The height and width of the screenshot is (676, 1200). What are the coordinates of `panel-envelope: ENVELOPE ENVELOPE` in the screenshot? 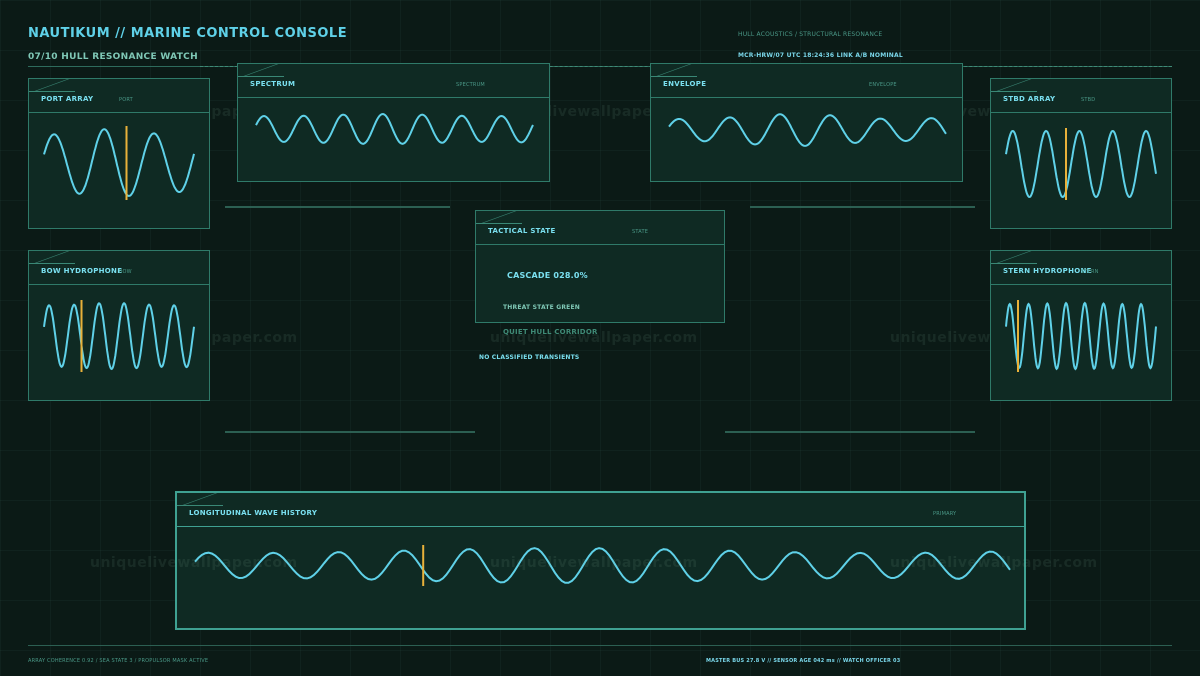 It's located at (806, 122).